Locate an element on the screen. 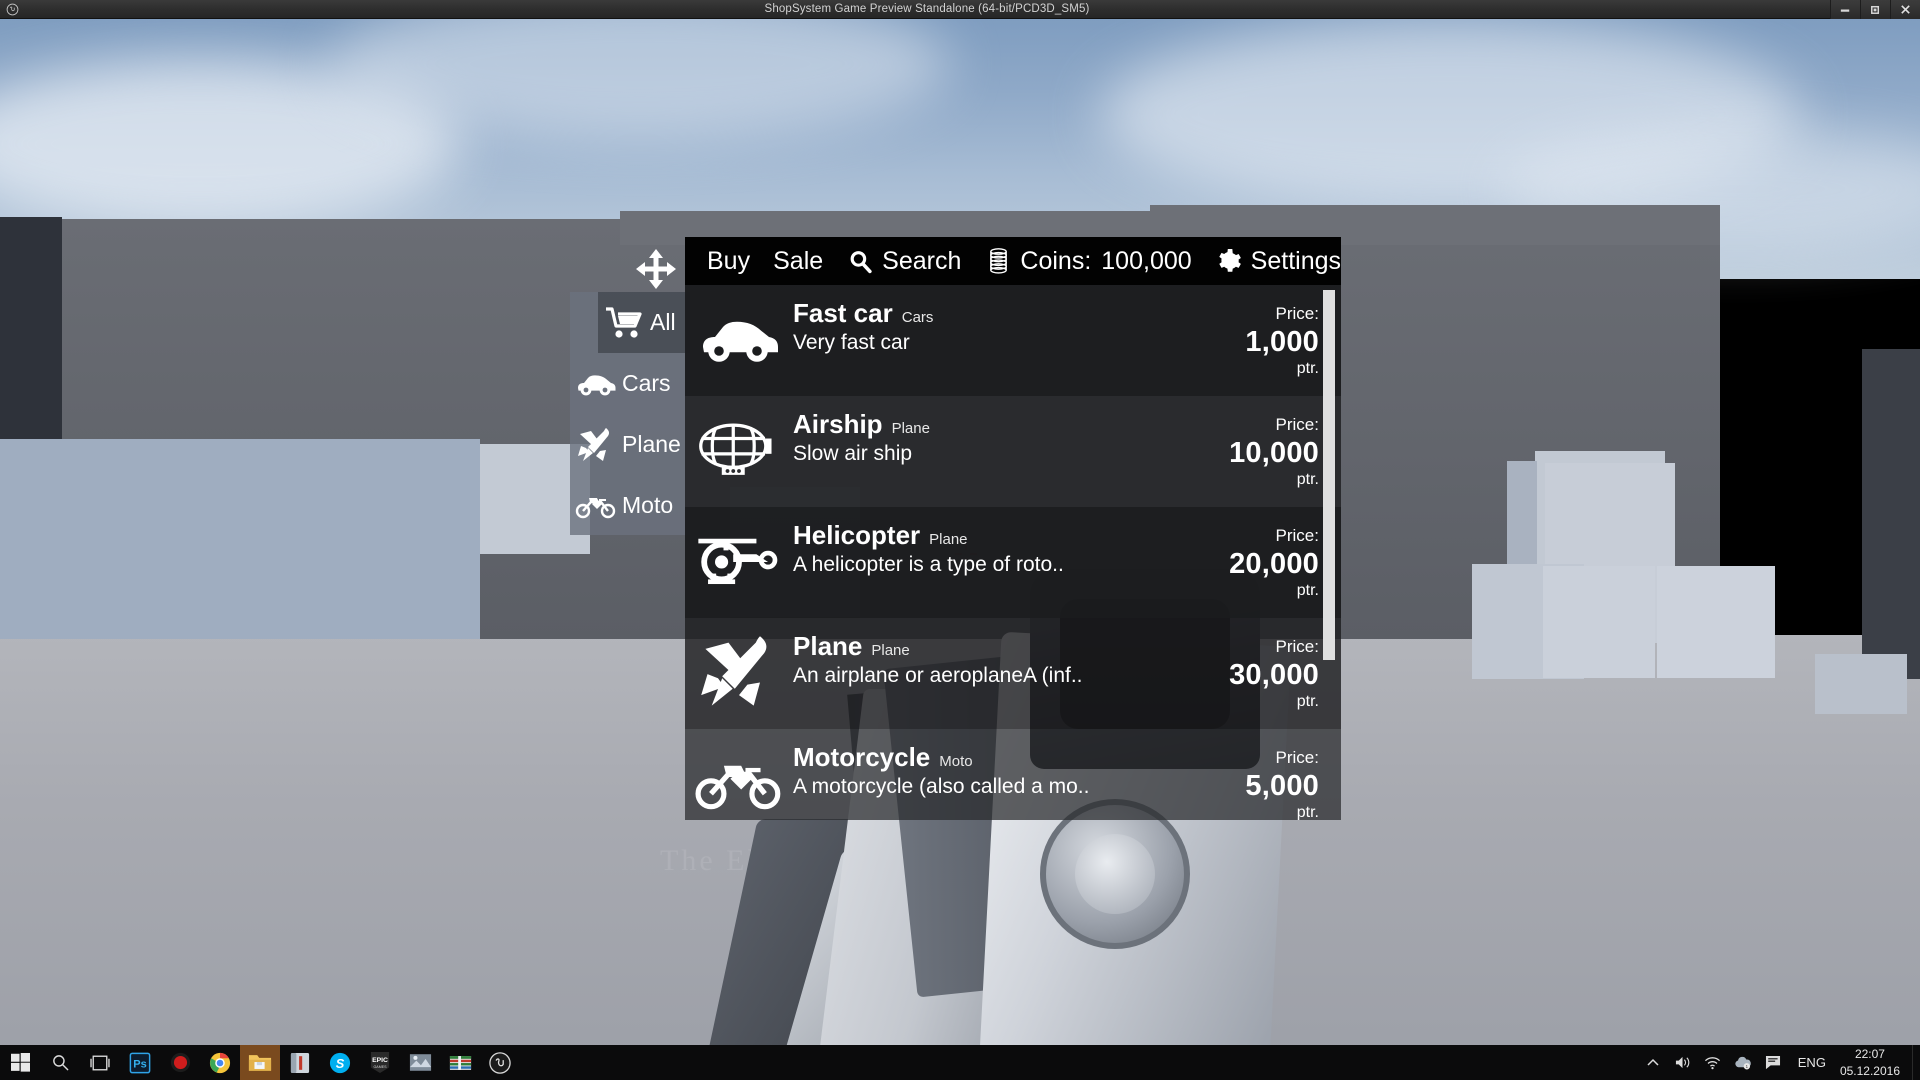  price-value: 20,000 is located at coordinates (1274, 563).